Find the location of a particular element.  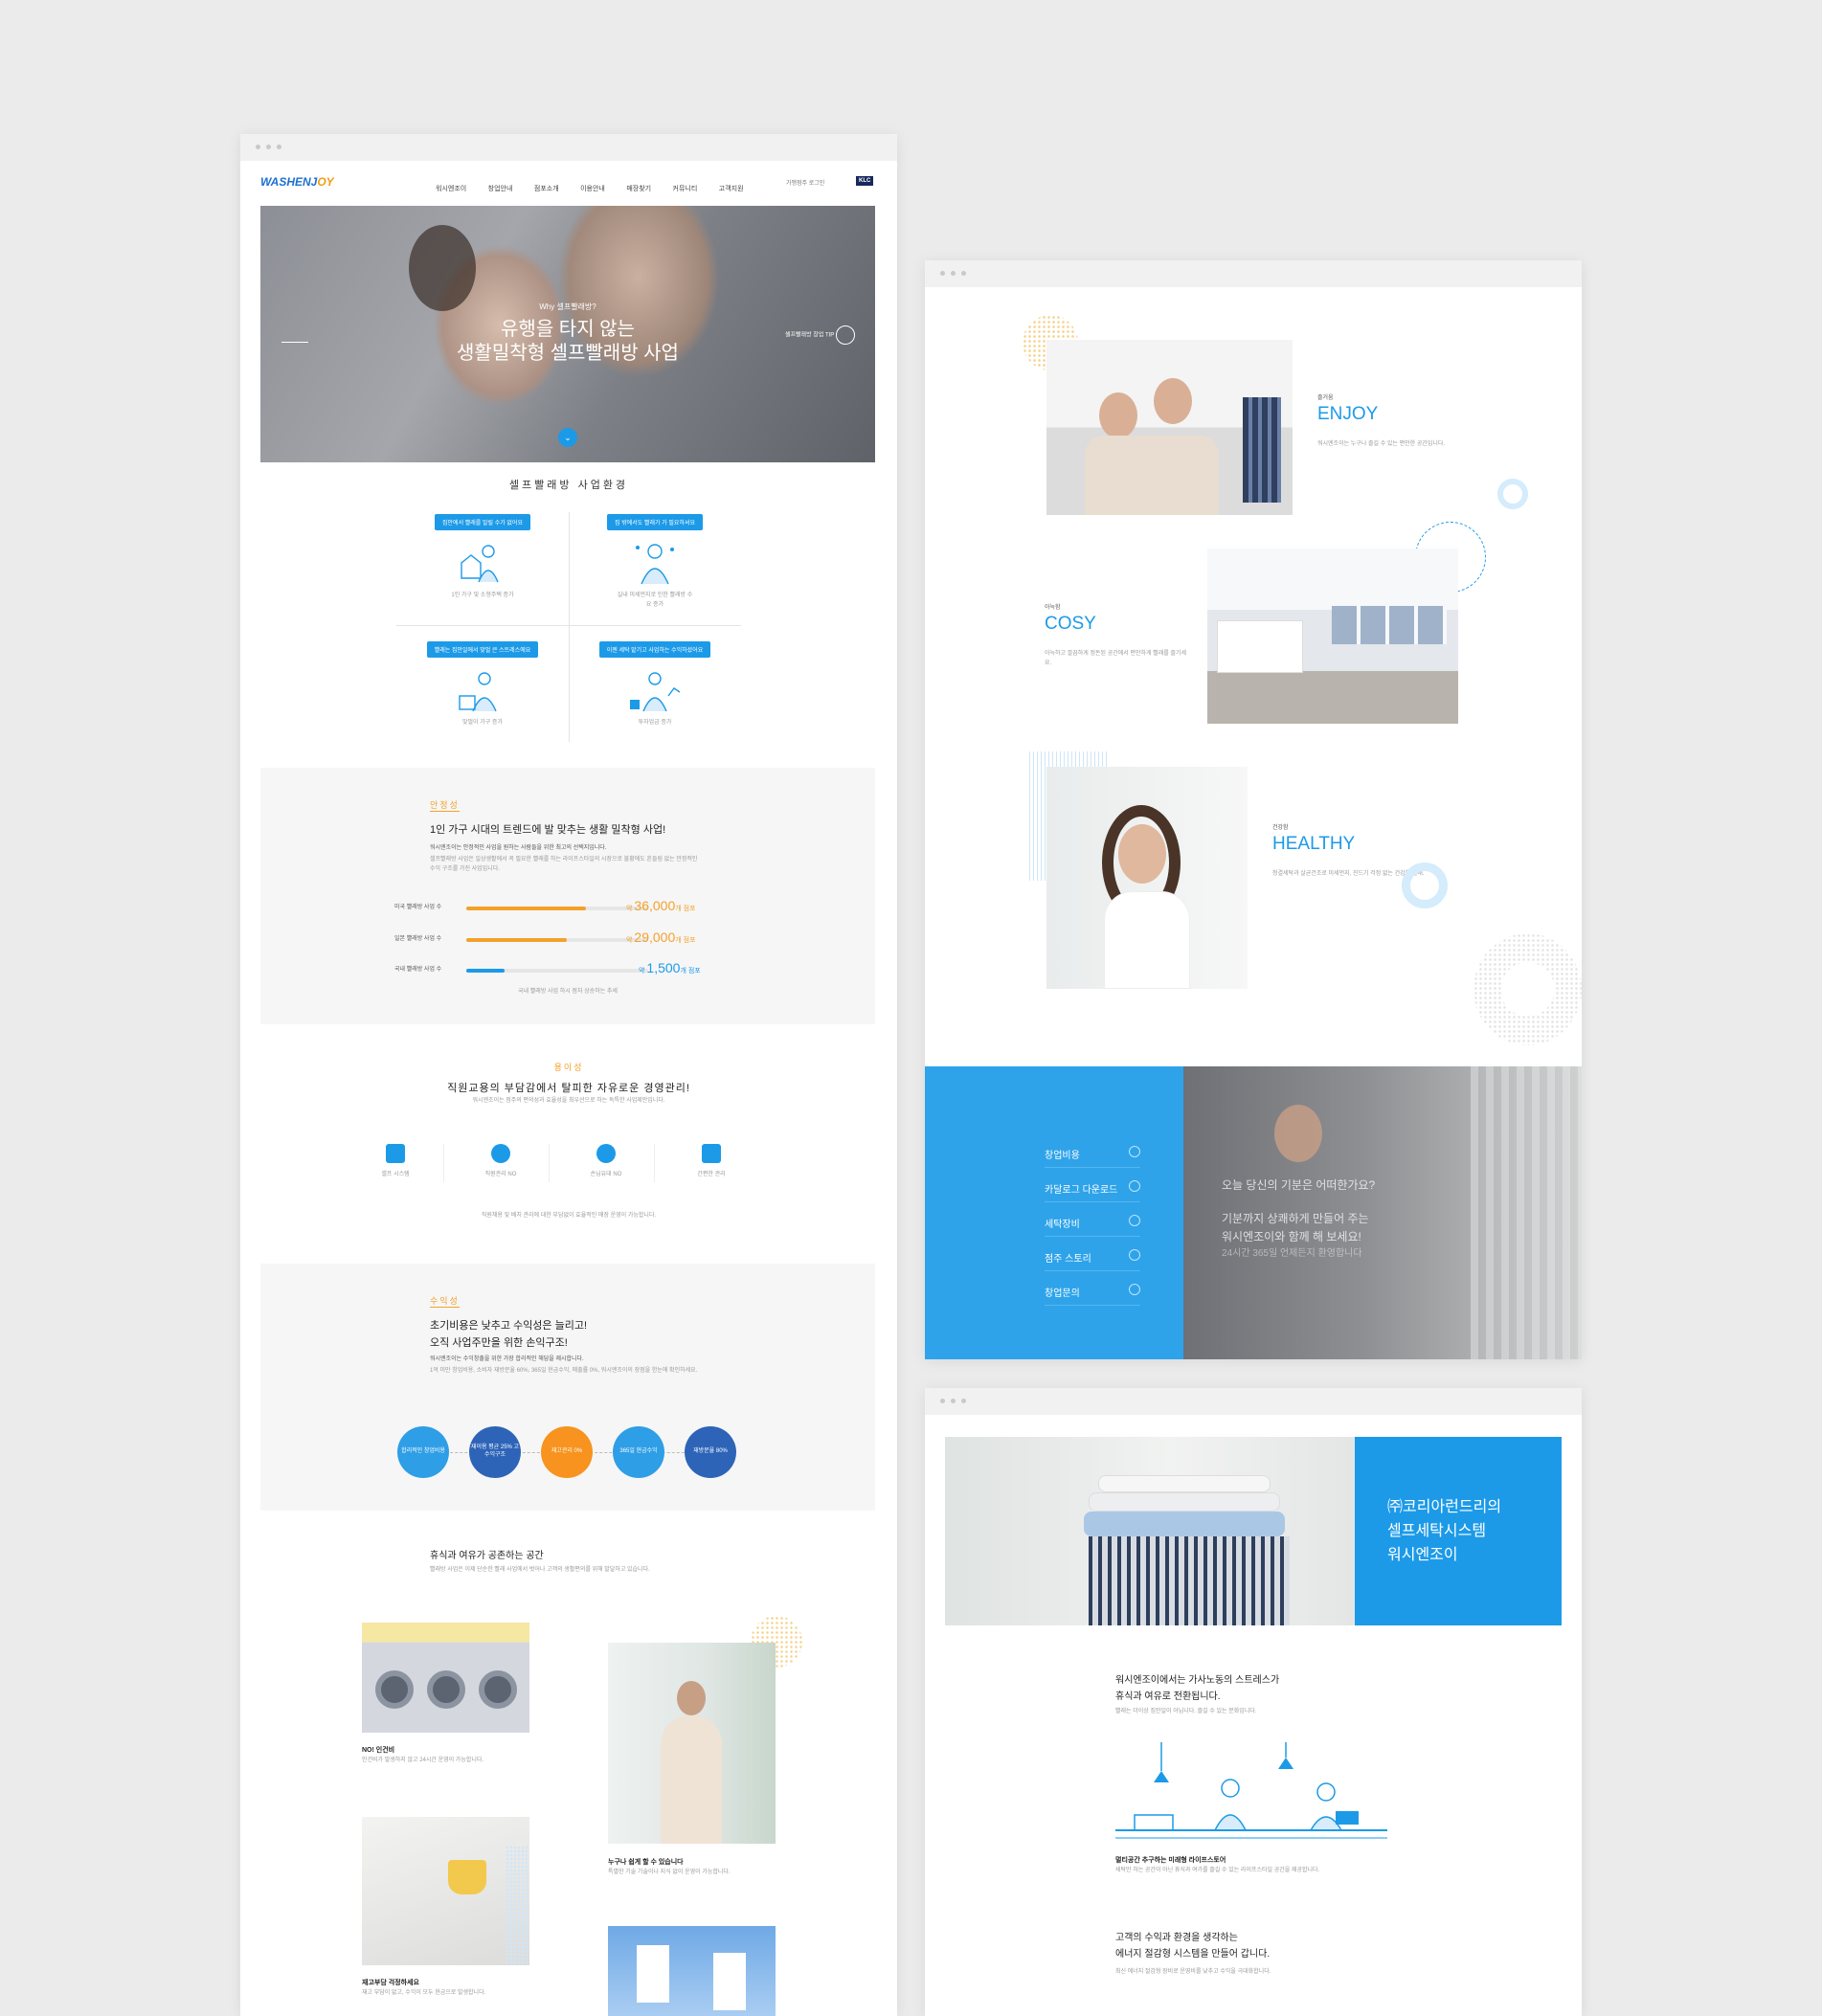

arrow-right-icon is located at coordinates (845, 335).